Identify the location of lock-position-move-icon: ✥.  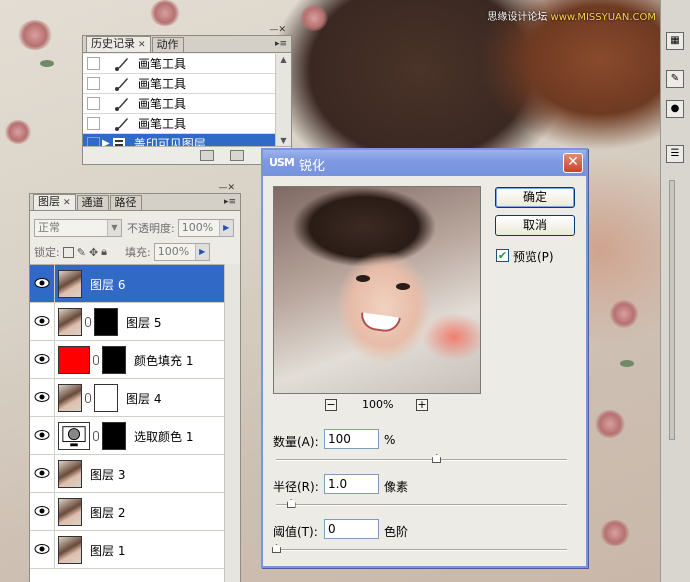
(93, 252).